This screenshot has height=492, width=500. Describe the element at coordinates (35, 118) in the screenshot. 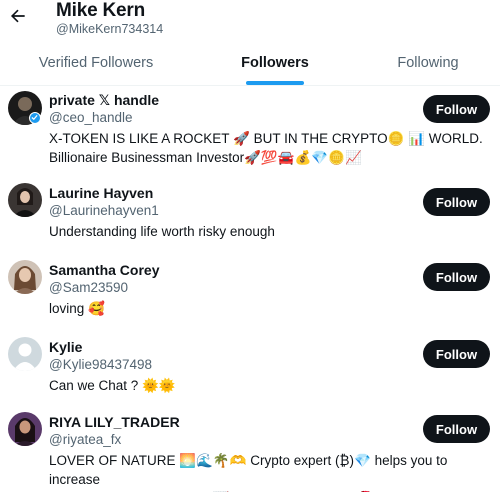

I see `verified-badge-icon` at that location.